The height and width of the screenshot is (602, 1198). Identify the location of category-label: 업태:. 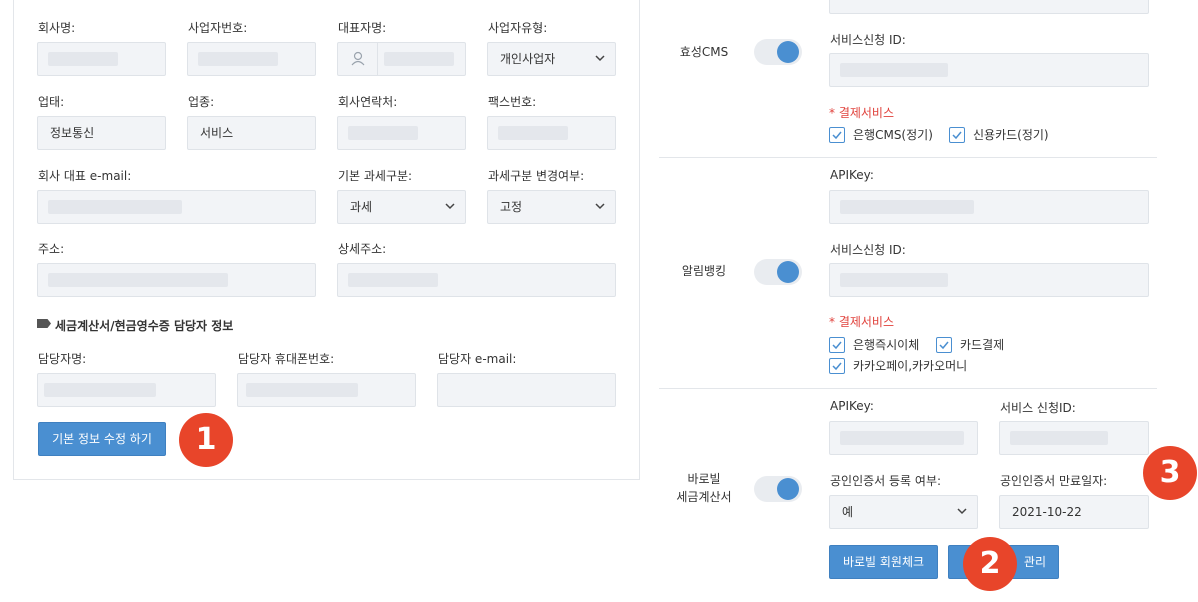
(51, 102).